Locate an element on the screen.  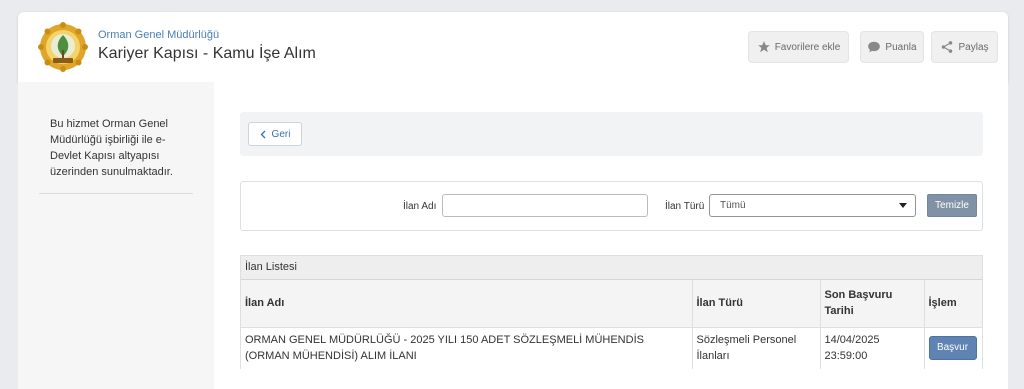
favorite-label: Favorilere ekle is located at coordinates (807, 47).